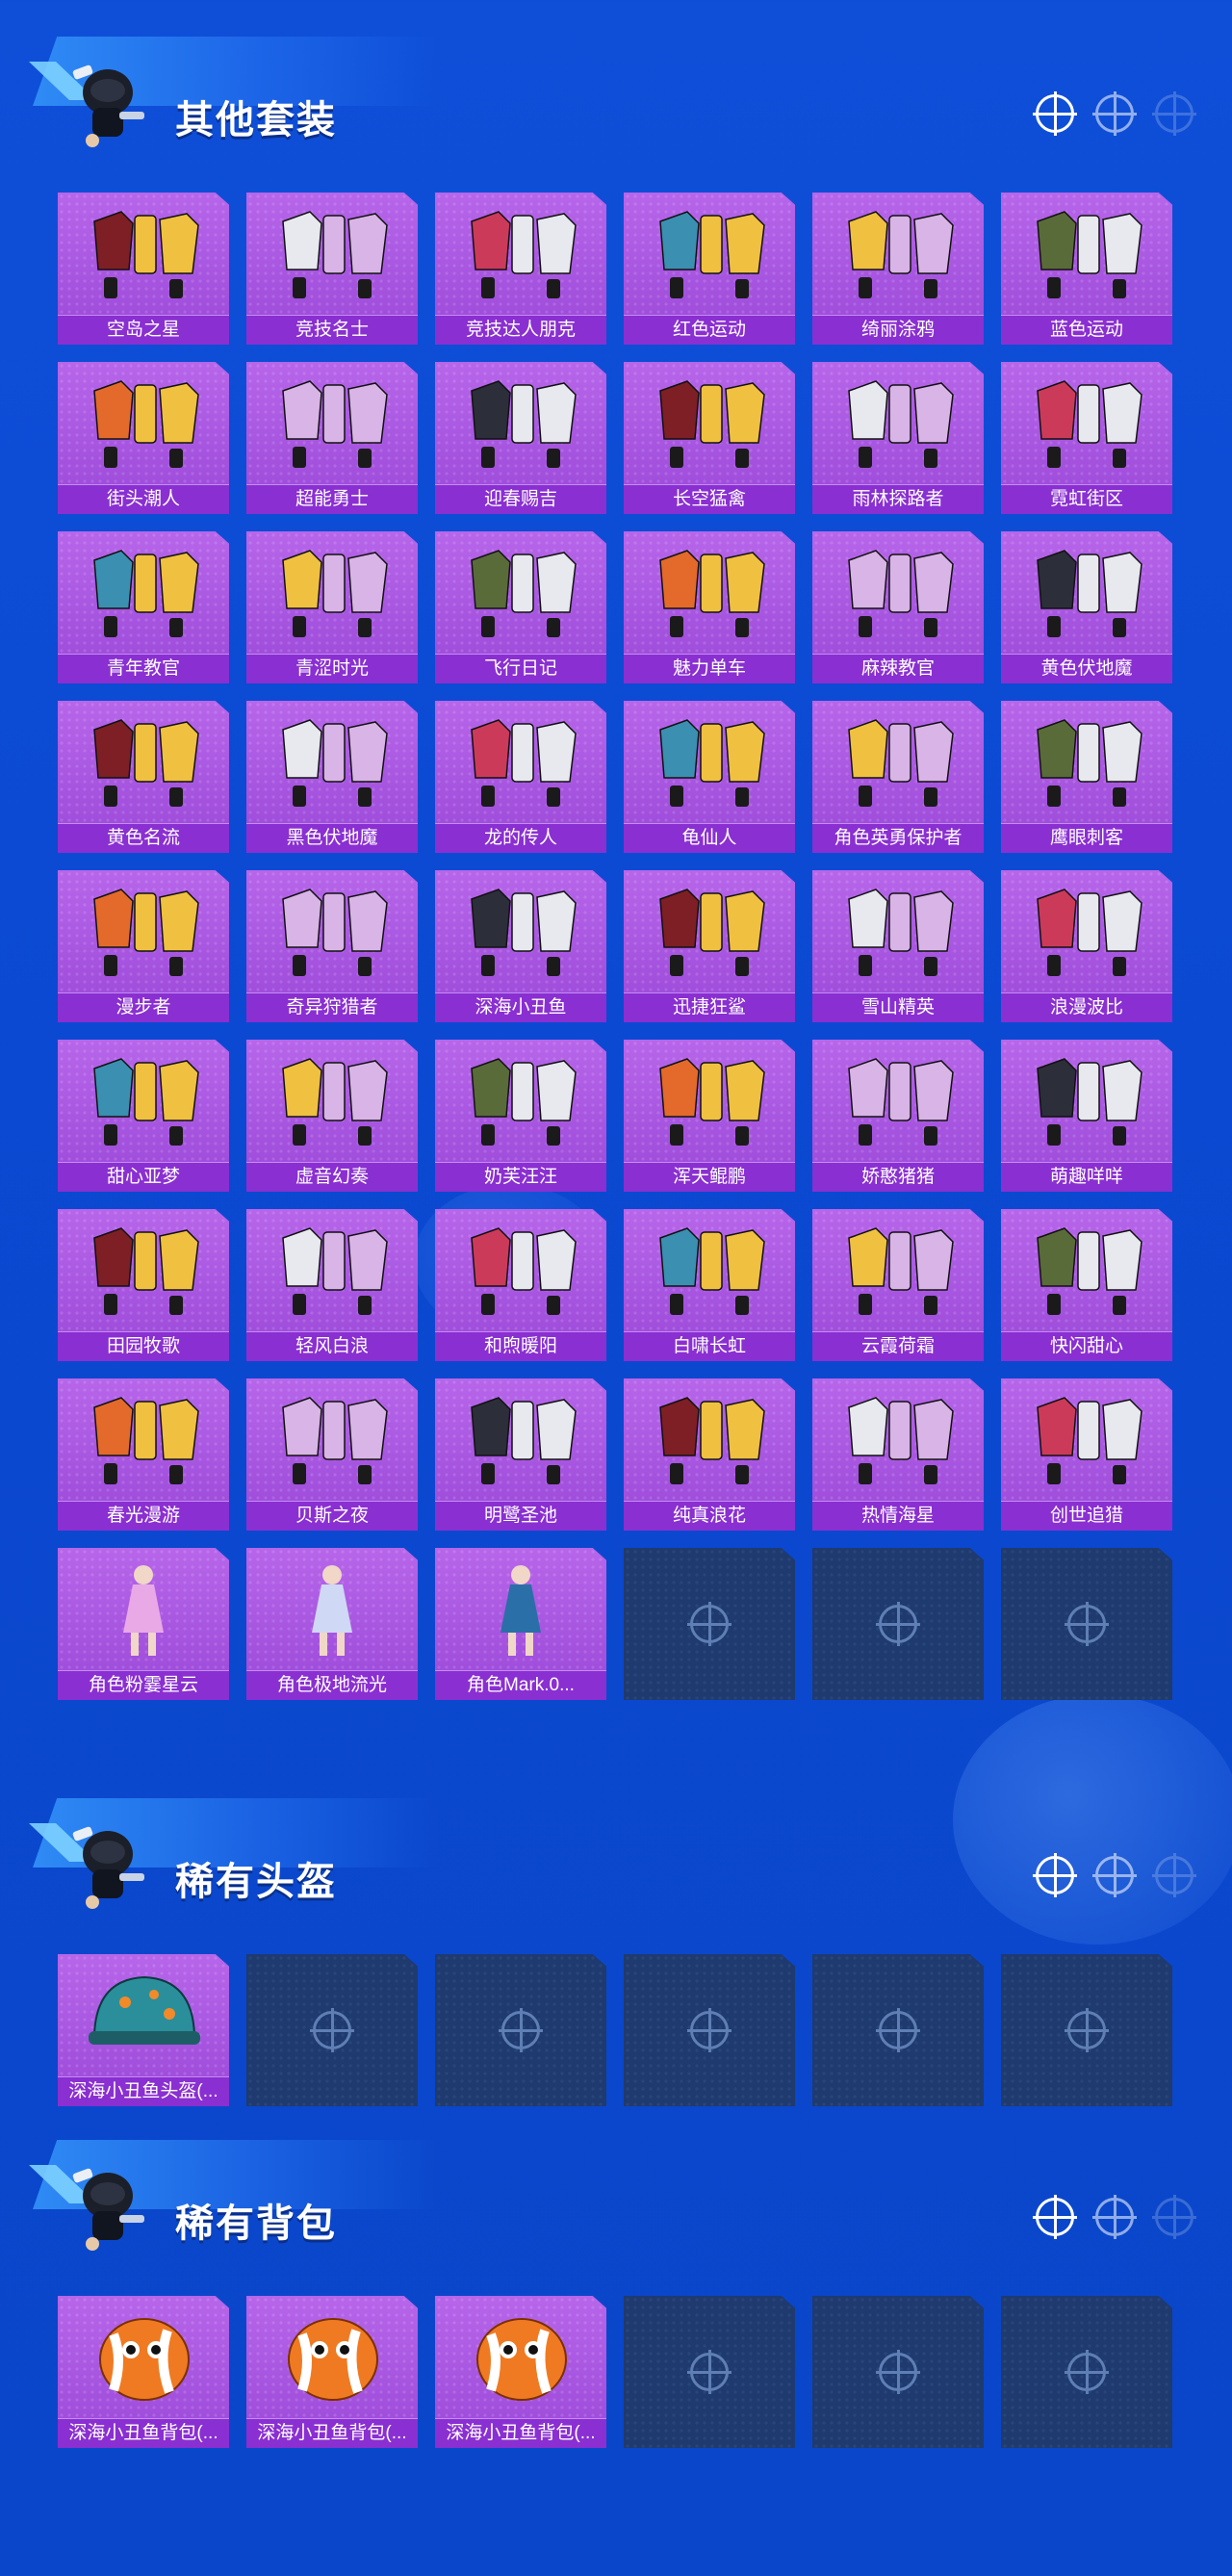  What do you see at coordinates (332, 946) in the screenshot?
I see `item-card: 奇异狩猎者` at bounding box center [332, 946].